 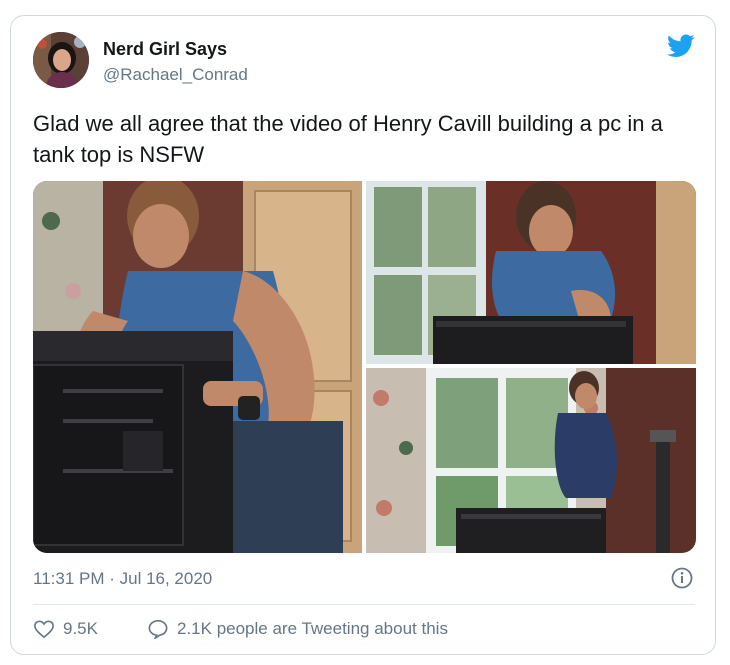 I want to click on author-handle: @Rachael_Conrad, so click(x=175, y=75).